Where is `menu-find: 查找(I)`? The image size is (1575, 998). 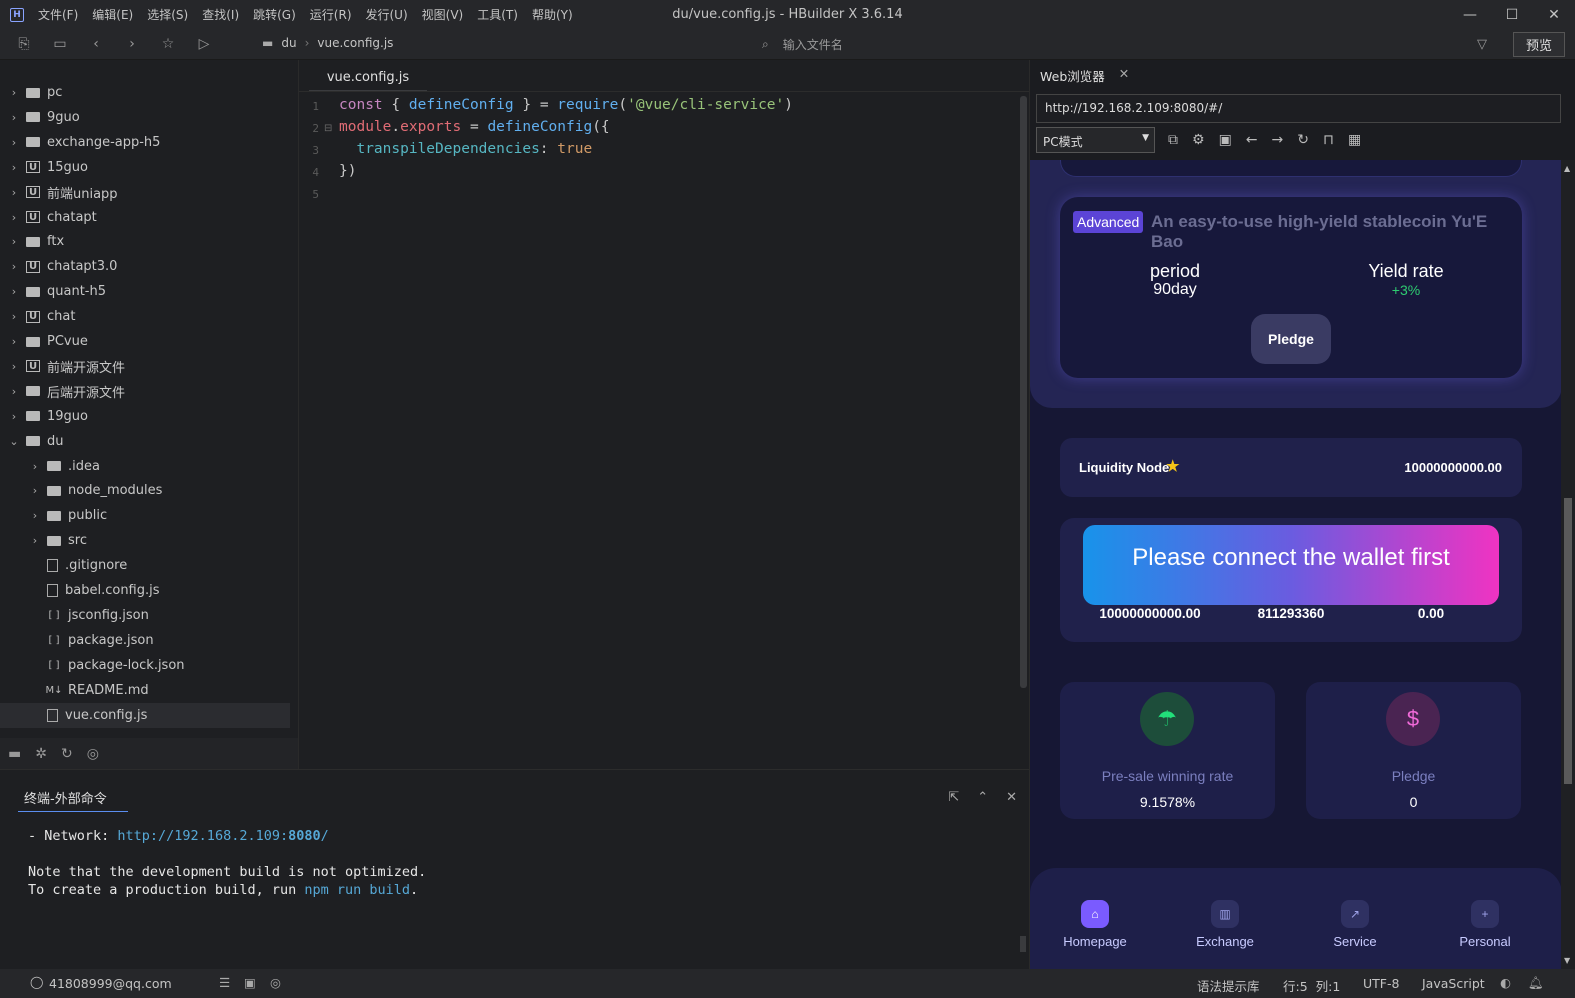 menu-find: 查找(I) is located at coordinates (220, 14).